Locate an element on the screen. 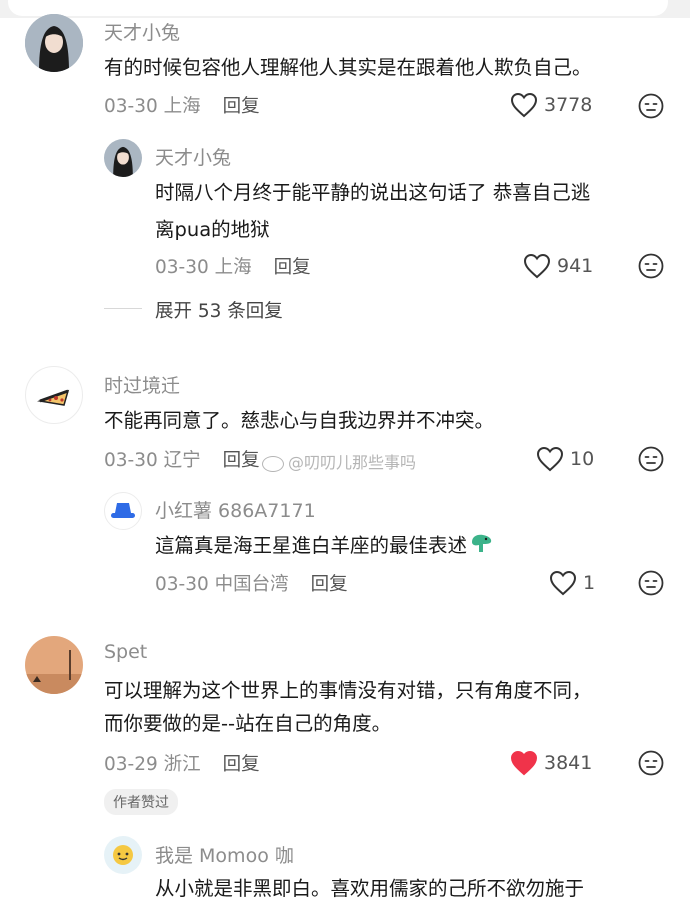 The image size is (690, 917). watermark-text: @叨叨儿那些事吗 is located at coordinates (352, 462).